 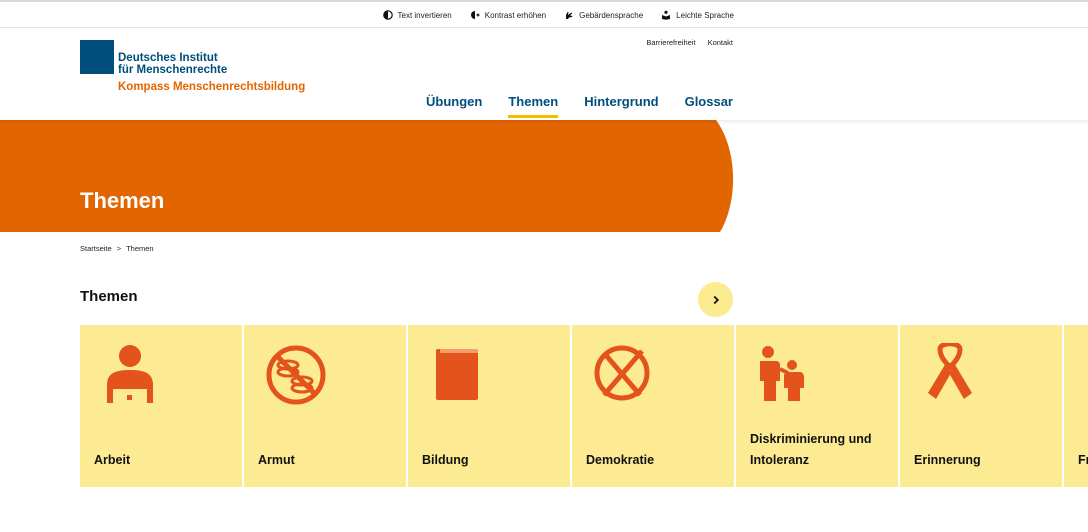 What do you see at coordinates (130, 374) in the screenshot?
I see `worker-icon` at bounding box center [130, 374].